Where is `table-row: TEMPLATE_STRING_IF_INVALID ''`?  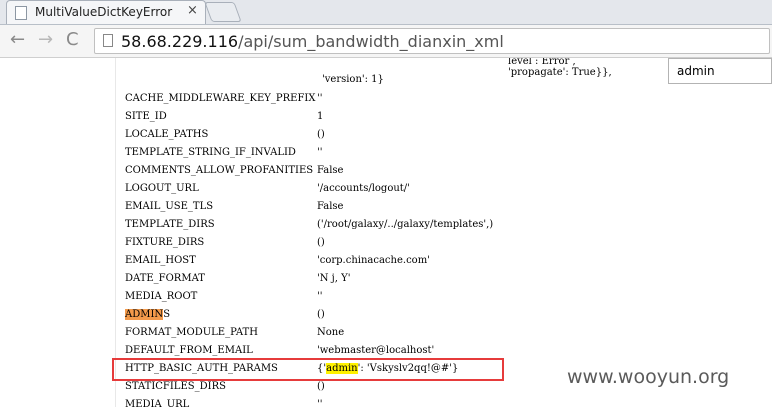 table-row: TEMPLATE_STRING_IF_INVALID '' is located at coordinates (386, 154).